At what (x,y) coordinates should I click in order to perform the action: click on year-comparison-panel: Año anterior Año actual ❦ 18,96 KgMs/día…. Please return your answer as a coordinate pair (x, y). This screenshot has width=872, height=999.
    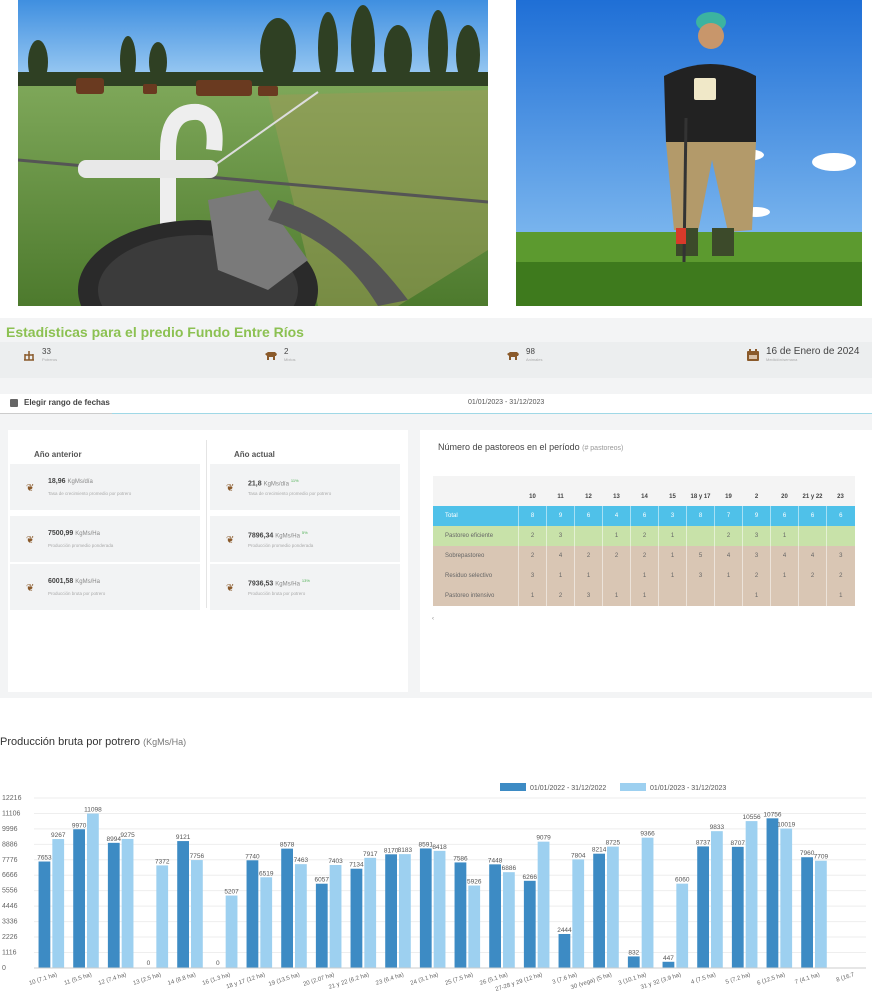
    Looking at the image, I should click on (208, 561).